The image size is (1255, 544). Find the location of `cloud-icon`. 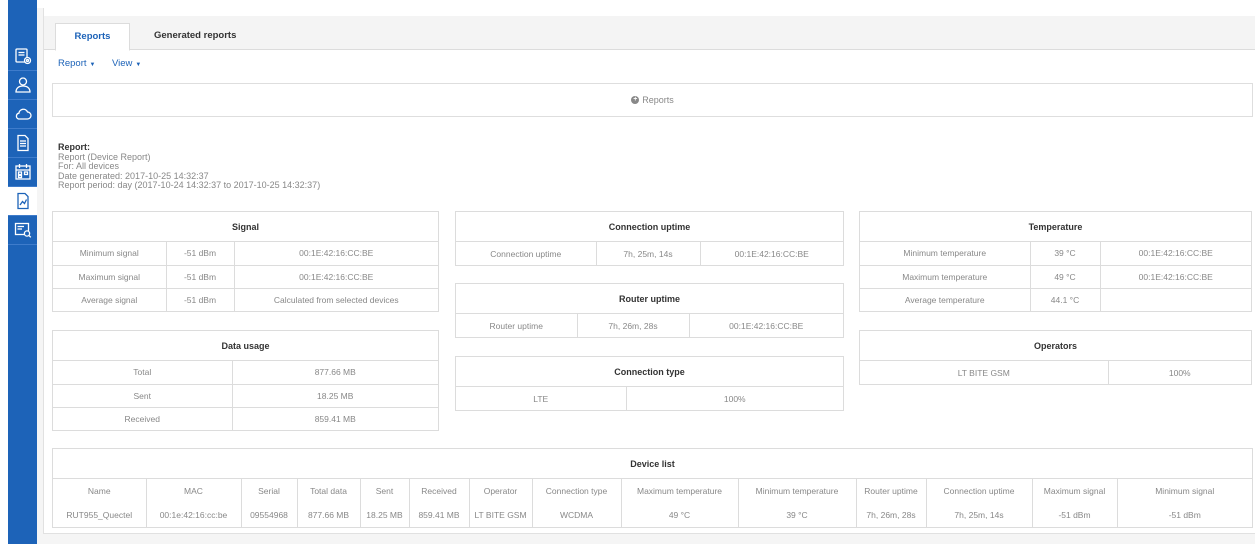

cloud-icon is located at coordinates (23, 114).